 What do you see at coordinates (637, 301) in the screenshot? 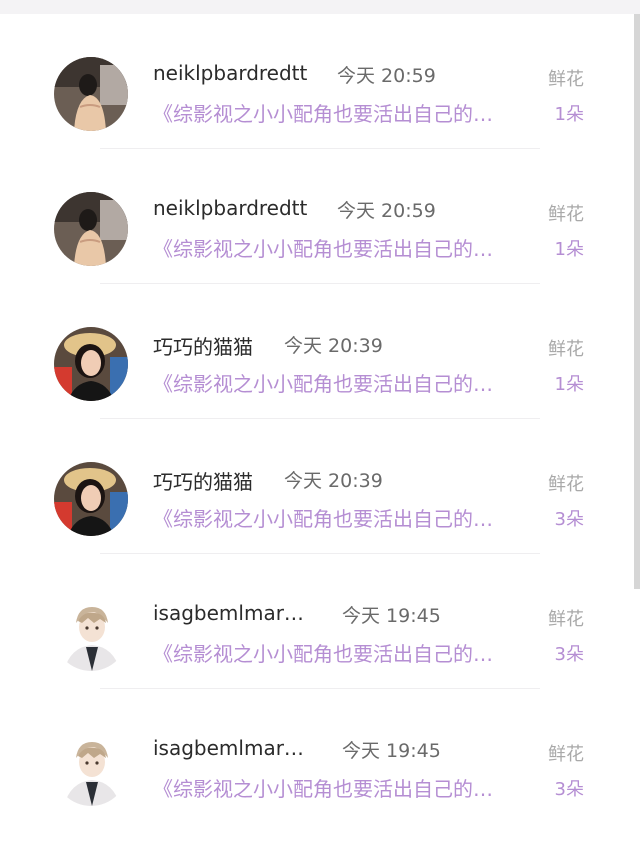
I see `scrollbar` at bounding box center [637, 301].